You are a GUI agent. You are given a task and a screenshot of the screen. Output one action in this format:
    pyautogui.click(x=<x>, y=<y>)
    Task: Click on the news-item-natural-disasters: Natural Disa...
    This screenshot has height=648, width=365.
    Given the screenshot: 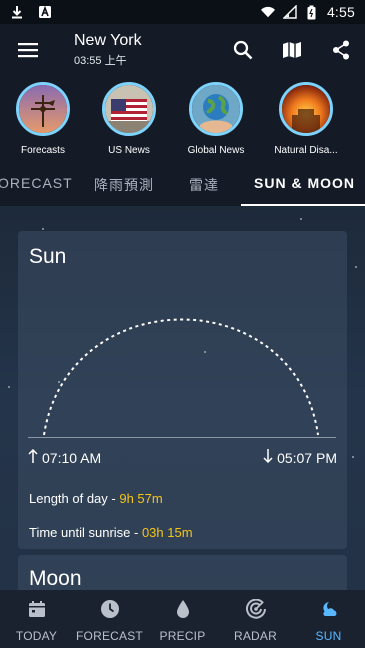 What is the action you would take?
    pyautogui.click(x=306, y=119)
    